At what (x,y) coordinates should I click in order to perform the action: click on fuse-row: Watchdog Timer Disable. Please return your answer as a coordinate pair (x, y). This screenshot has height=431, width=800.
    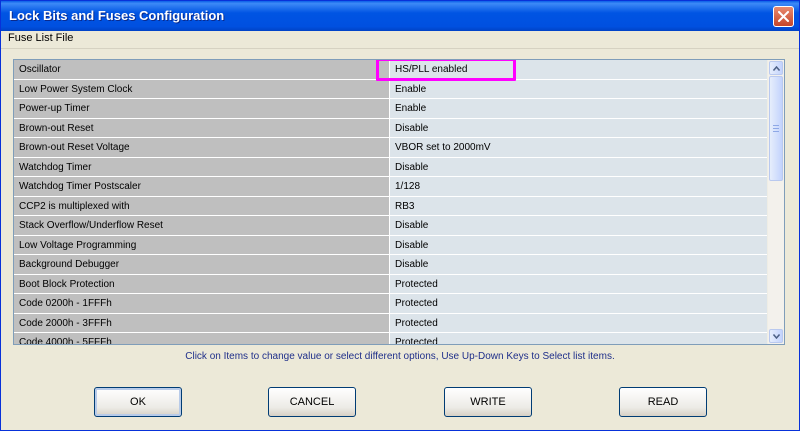
    Looking at the image, I should click on (391, 167).